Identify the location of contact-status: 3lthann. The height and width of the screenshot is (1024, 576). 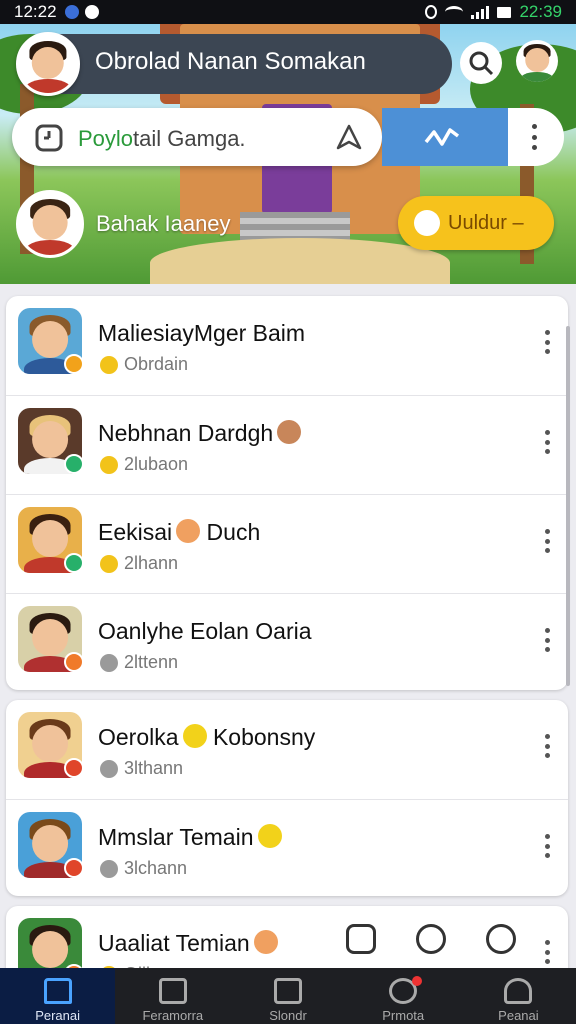
(141, 768).